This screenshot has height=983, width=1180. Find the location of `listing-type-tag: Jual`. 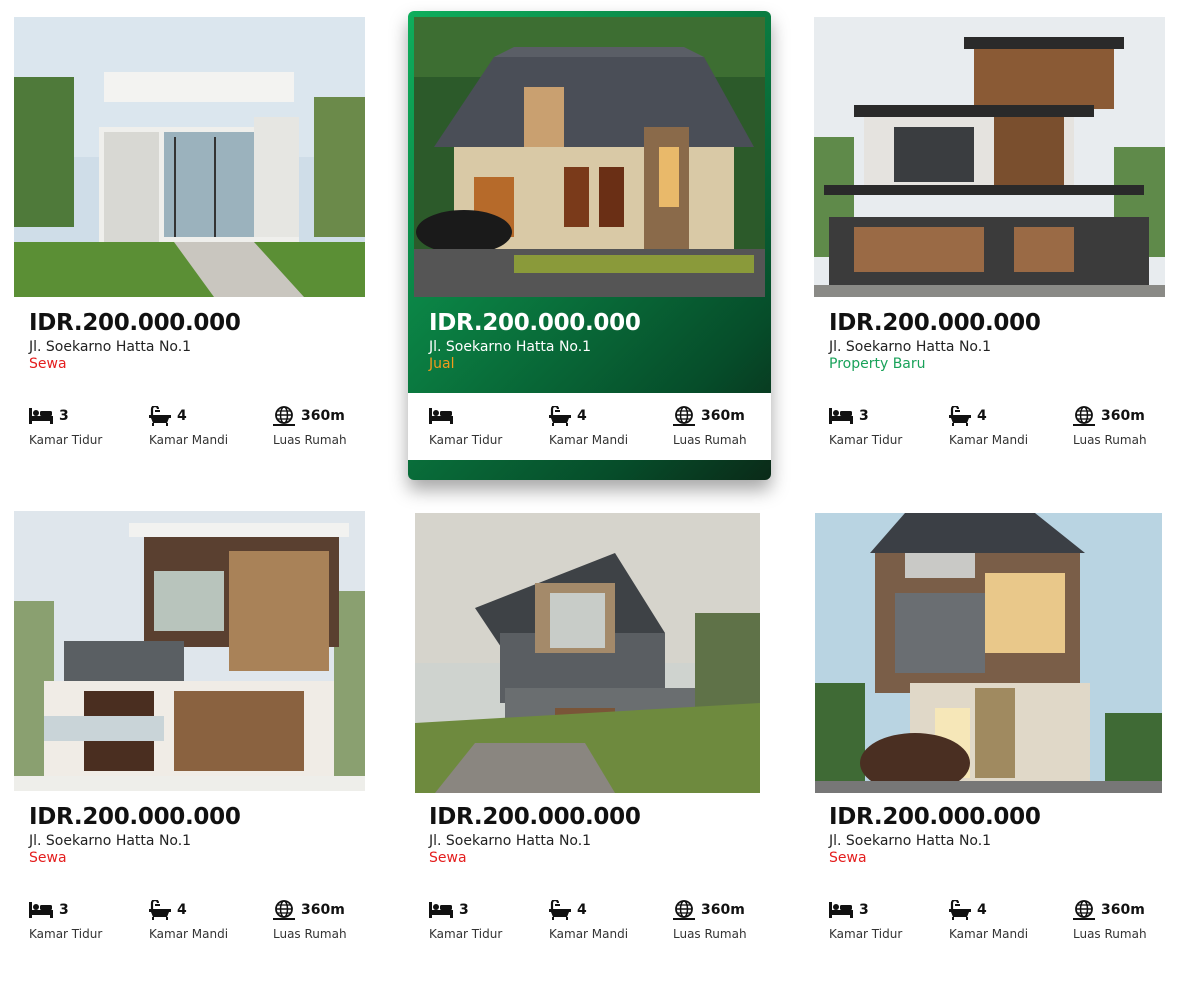

listing-type-tag: Jual is located at coordinates (442, 364).